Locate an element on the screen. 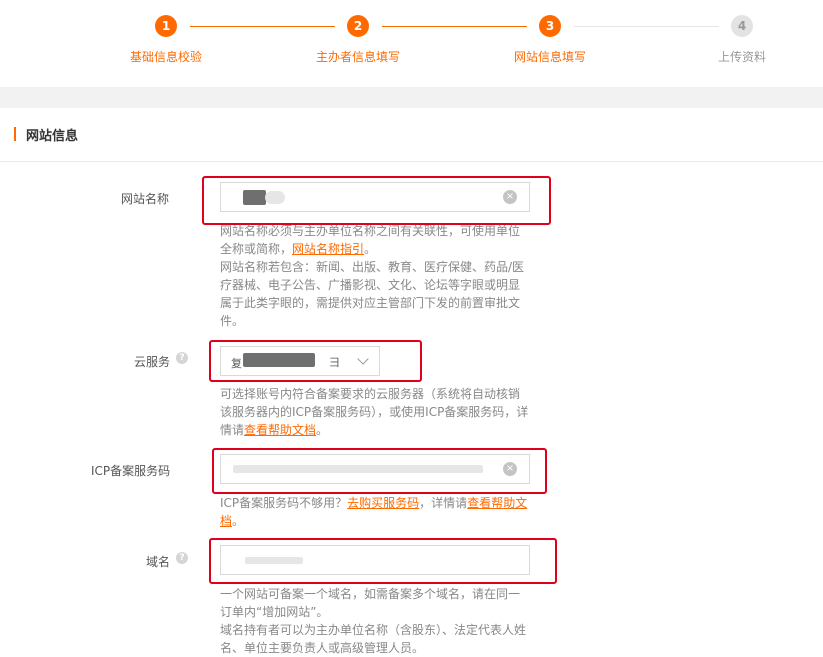 This screenshot has width=823, height=657. icp-code-hint-middle: ，详情请 is located at coordinates (443, 503).